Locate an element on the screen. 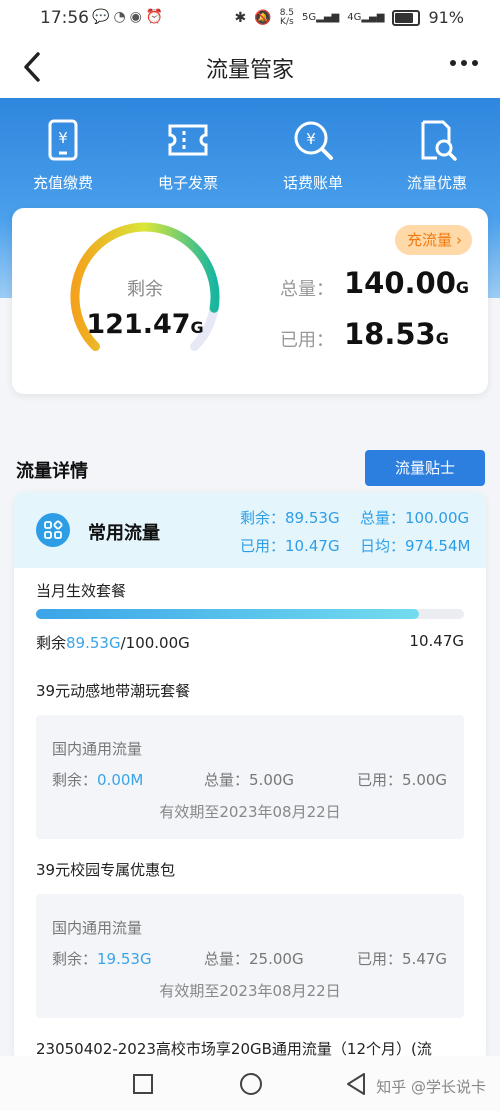  status-right: ✱ 🔕 8.5 K/s 5G▂▄▆ 4G▂▄▆ 91% is located at coordinates (349, 17).